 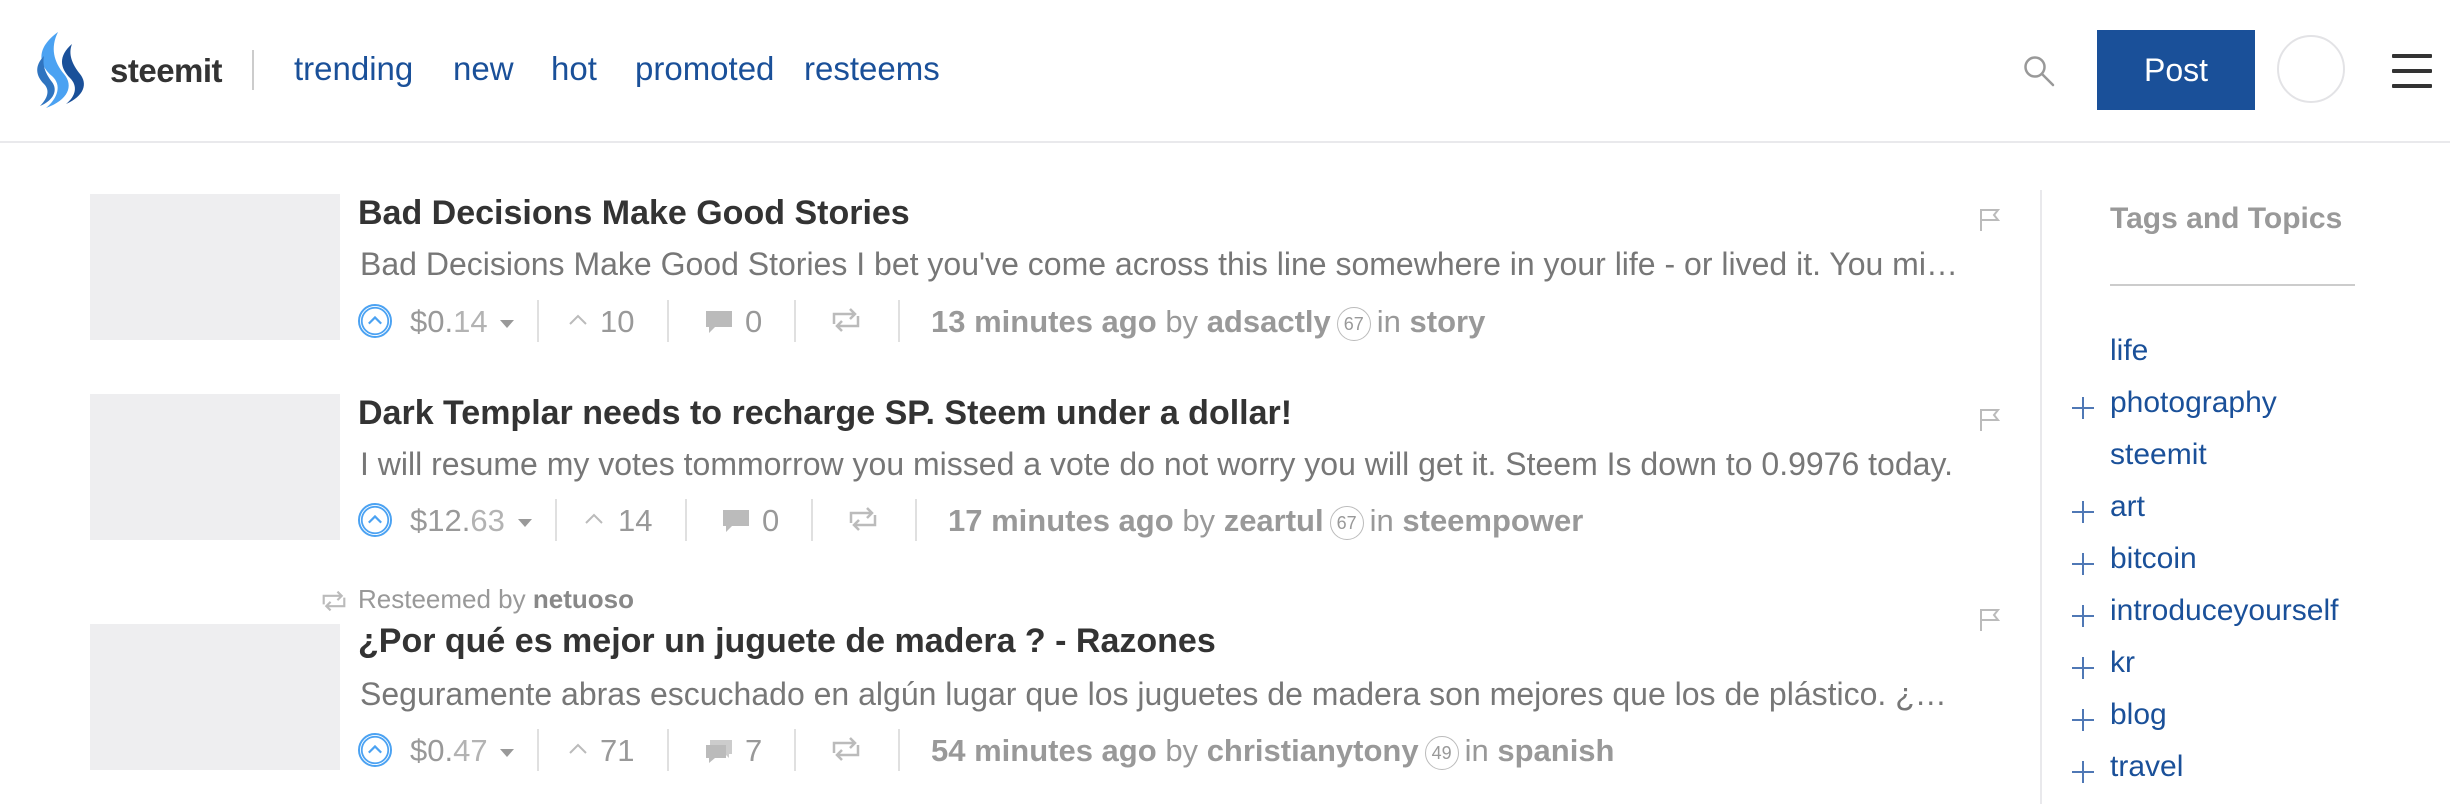 I want to click on sidebar-divider, so click(x=2041, y=497).